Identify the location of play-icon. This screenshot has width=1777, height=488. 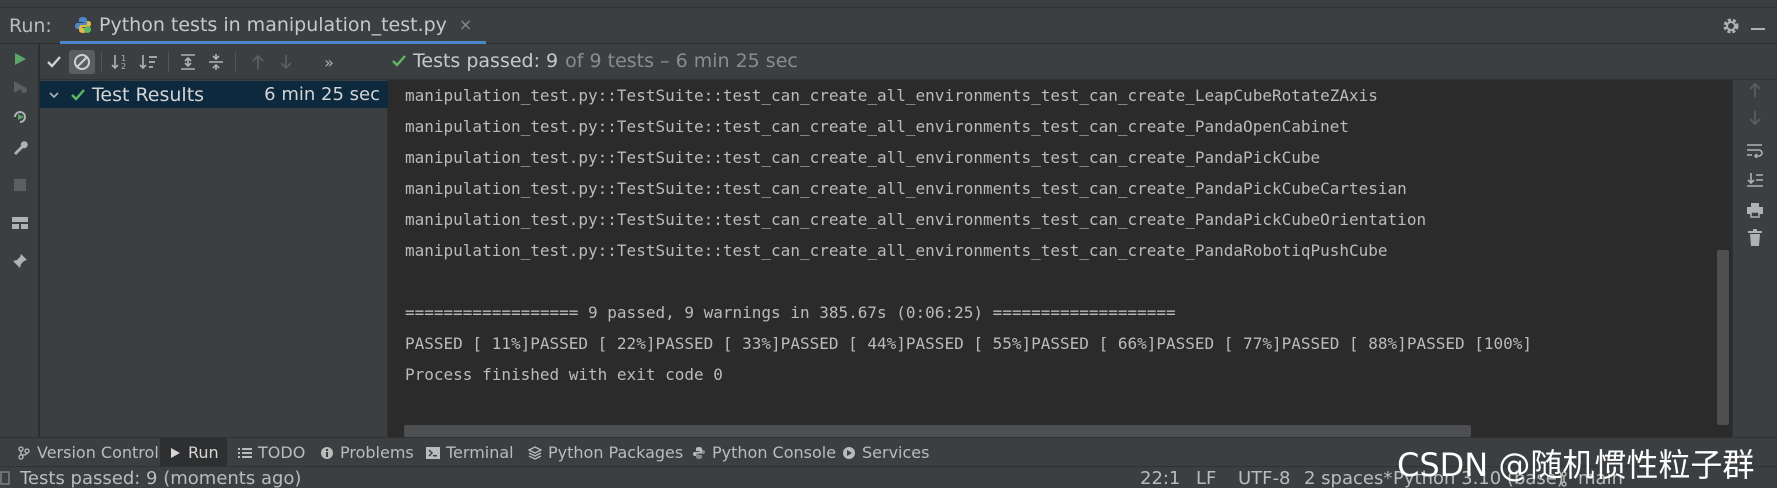
(175, 453).